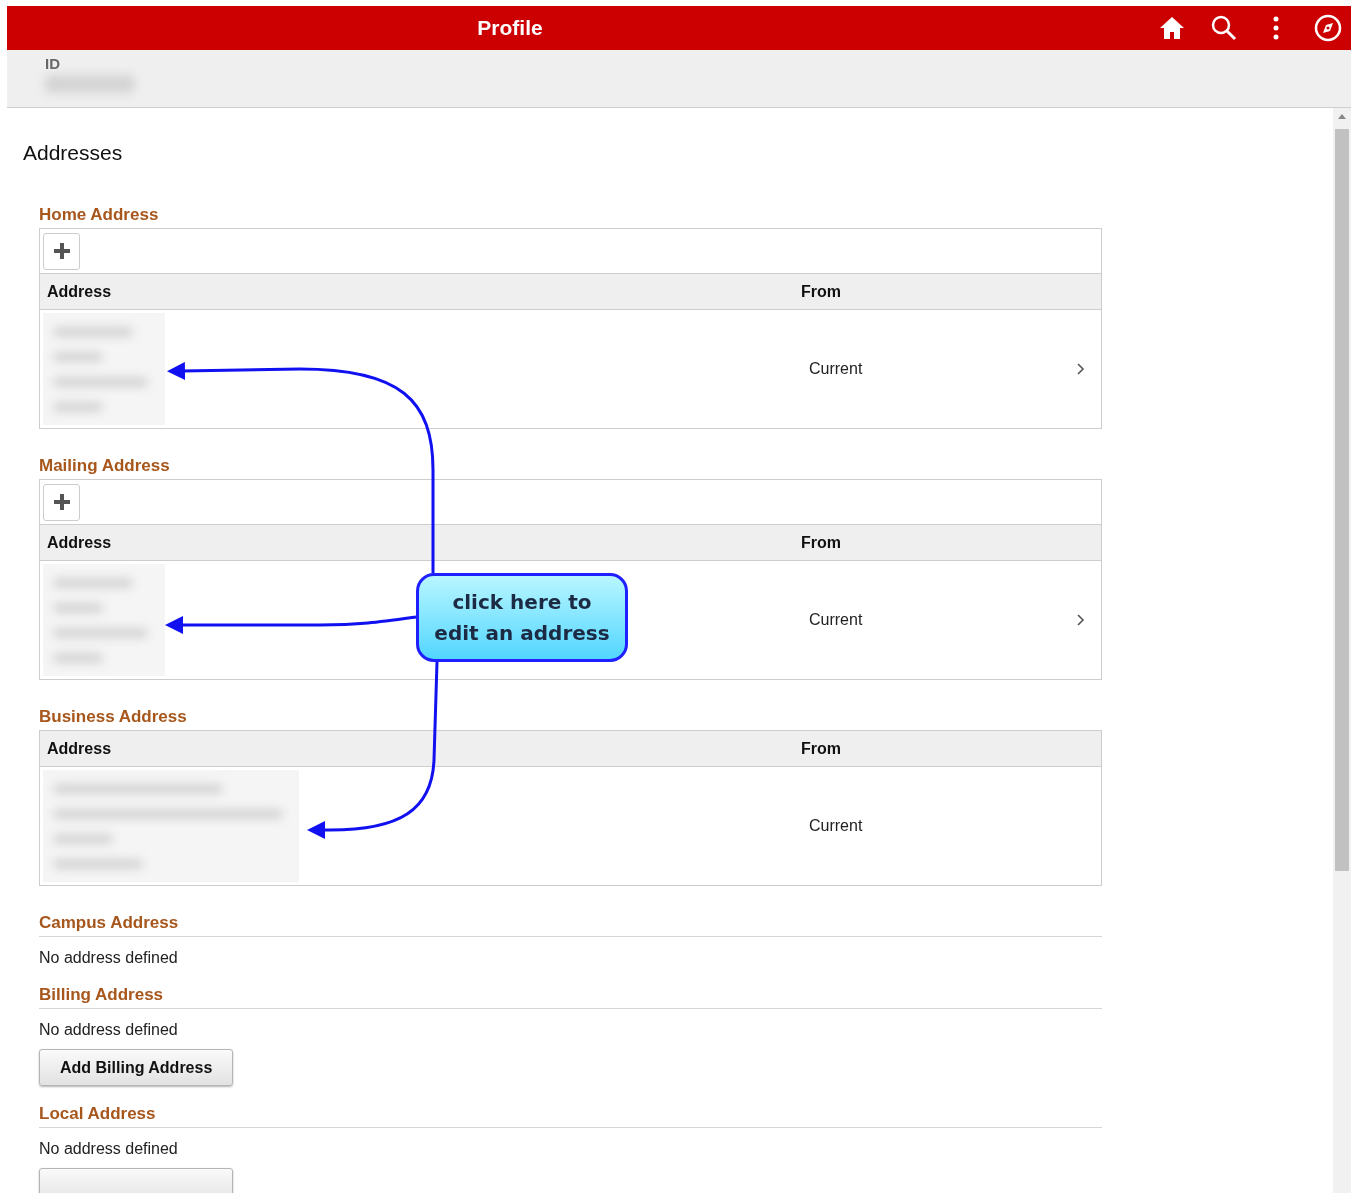 This screenshot has width=1351, height=1193. Describe the element at coordinates (570, 925) in the screenshot. I see `section-title: Campus Address` at that location.